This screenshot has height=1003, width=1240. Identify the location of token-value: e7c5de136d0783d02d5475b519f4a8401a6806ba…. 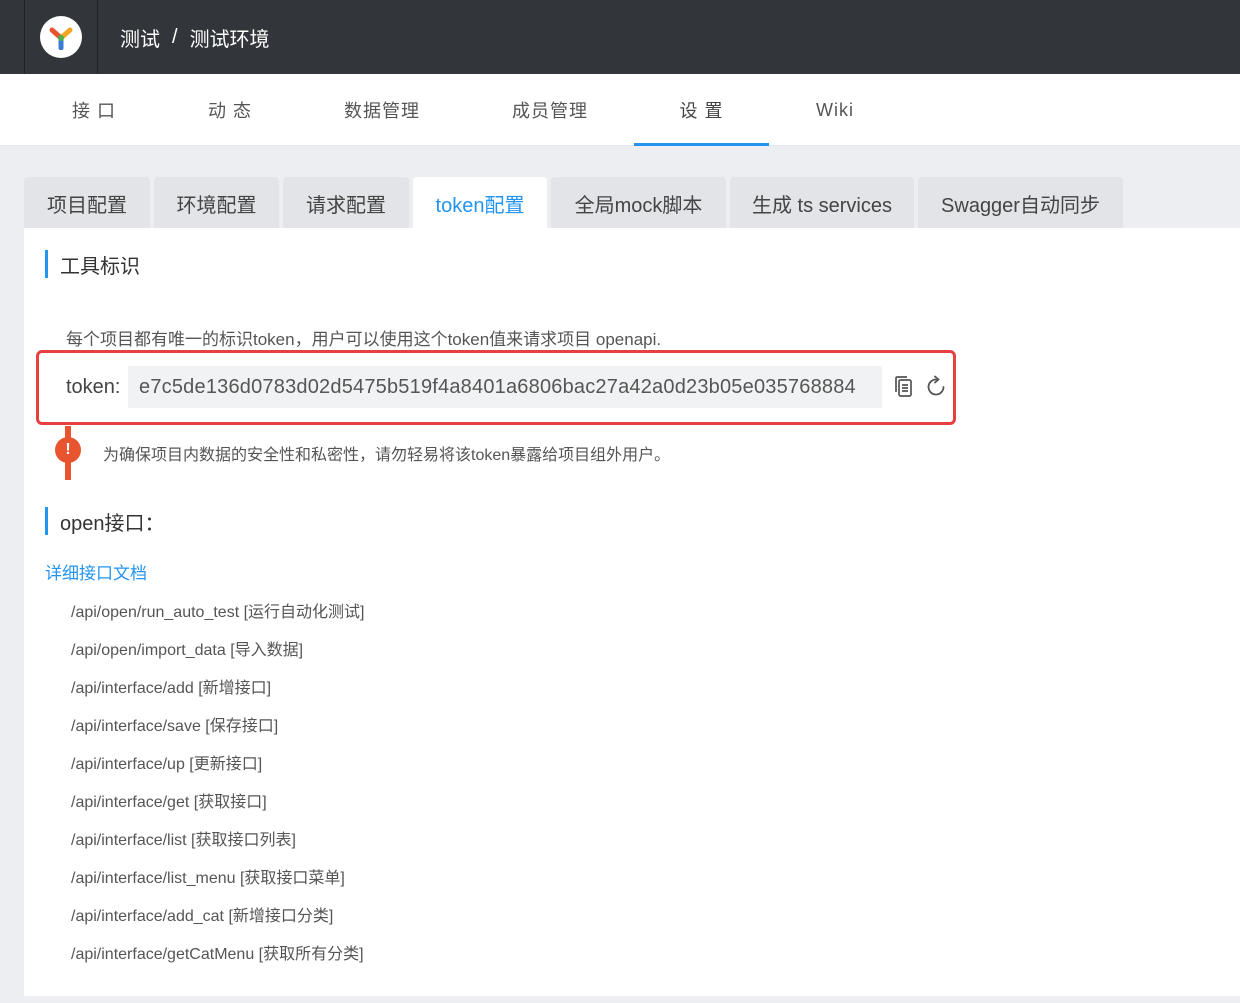
(505, 387).